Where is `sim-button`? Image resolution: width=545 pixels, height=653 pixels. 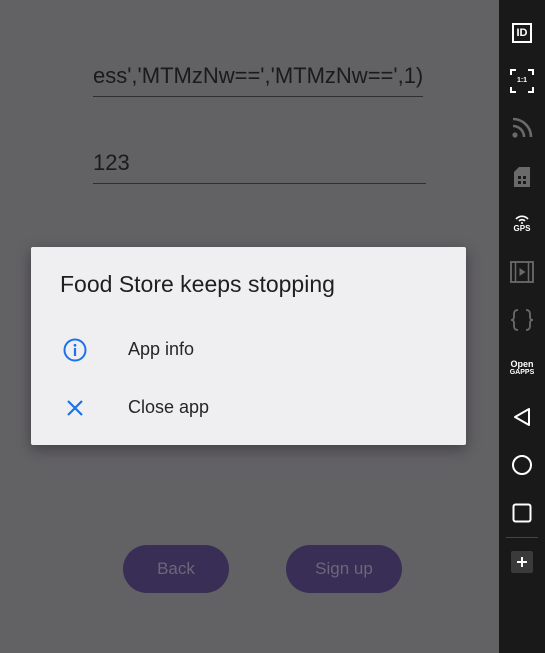 sim-button is located at coordinates (522, 177).